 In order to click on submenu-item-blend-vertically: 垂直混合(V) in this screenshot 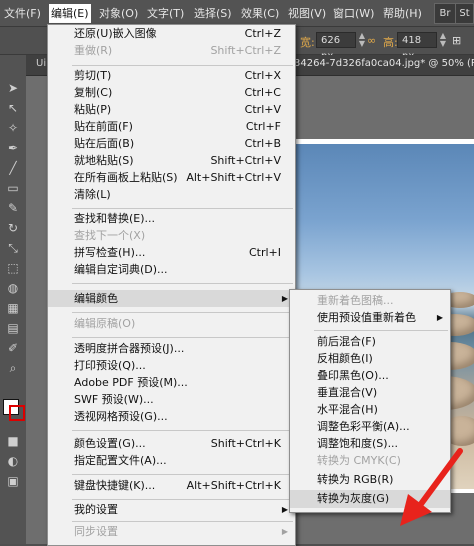, I will do `click(370, 392)`.